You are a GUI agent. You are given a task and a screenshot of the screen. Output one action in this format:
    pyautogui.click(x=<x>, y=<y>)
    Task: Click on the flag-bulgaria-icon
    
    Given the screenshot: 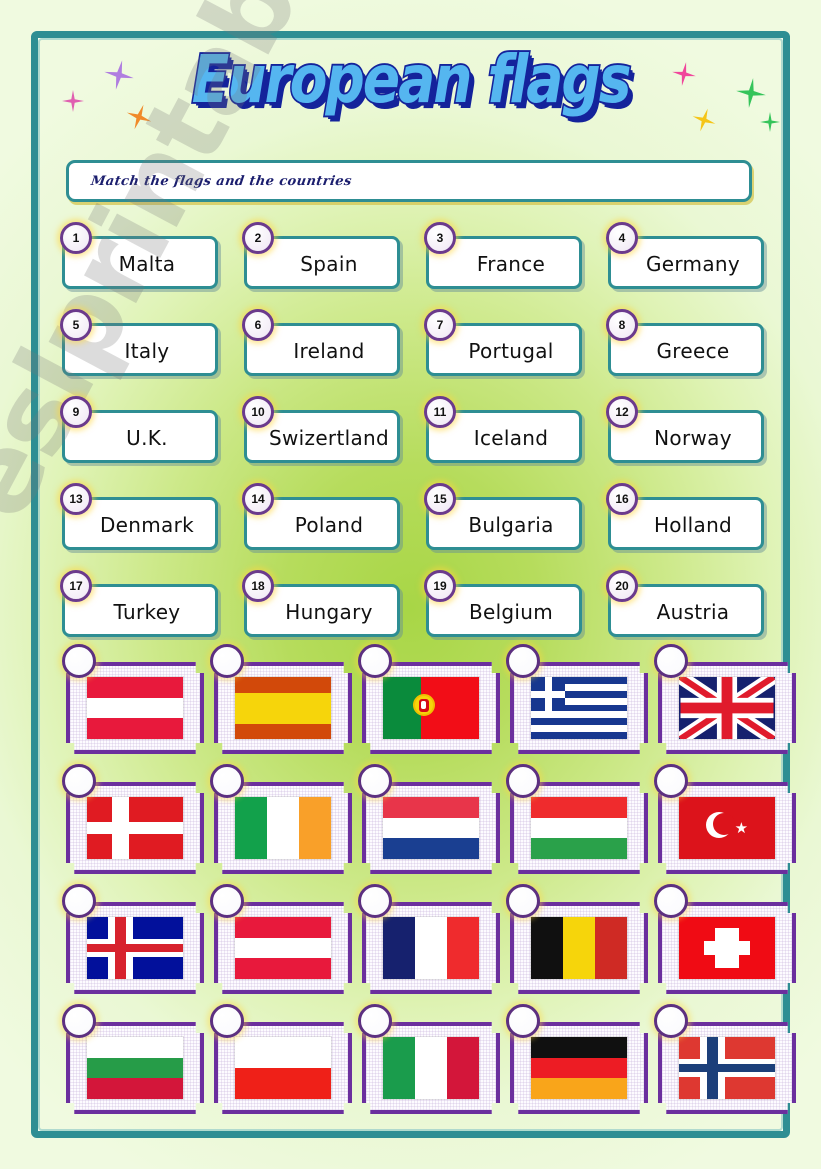 What is the action you would take?
    pyautogui.click(x=135, y=1068)
    